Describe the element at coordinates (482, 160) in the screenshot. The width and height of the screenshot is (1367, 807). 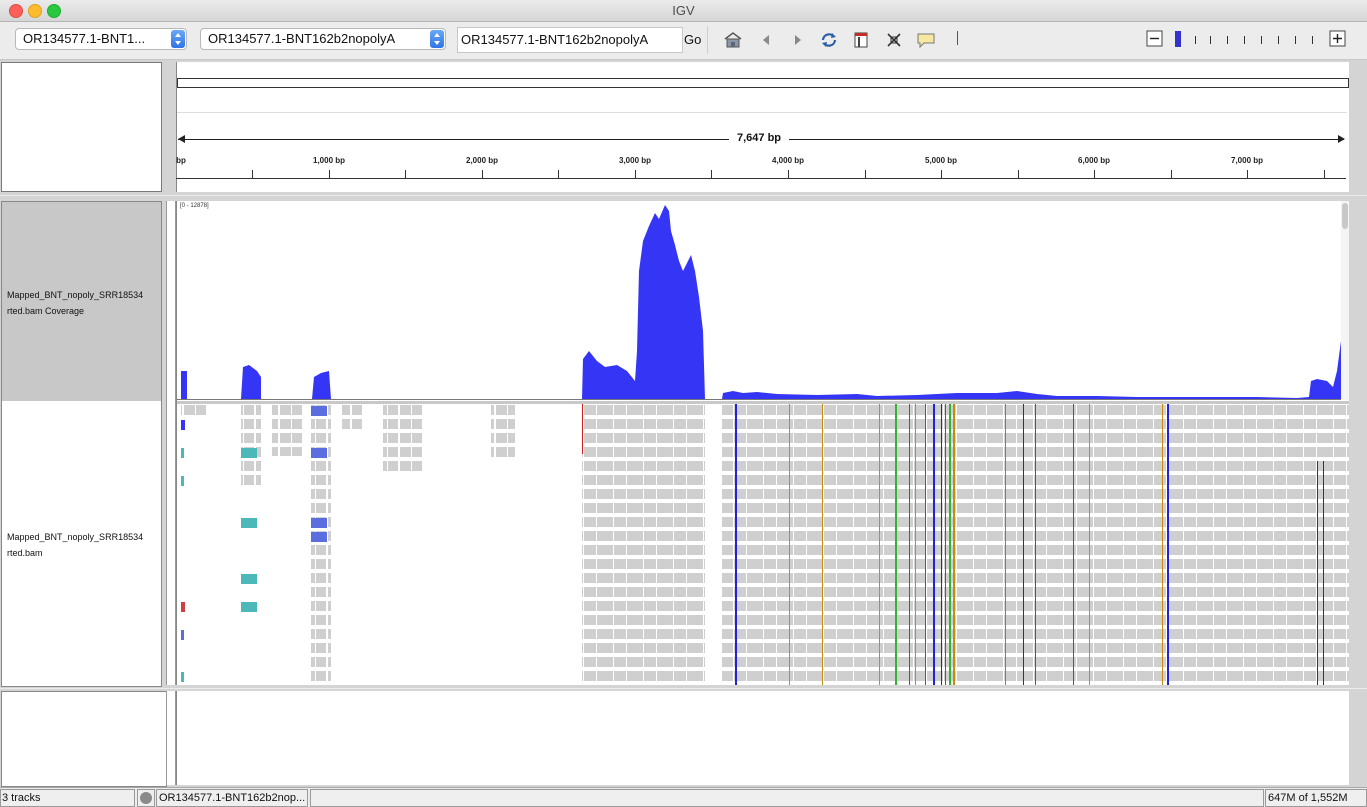
I see `ruler-tick-label: 2,000 bp` at that location.